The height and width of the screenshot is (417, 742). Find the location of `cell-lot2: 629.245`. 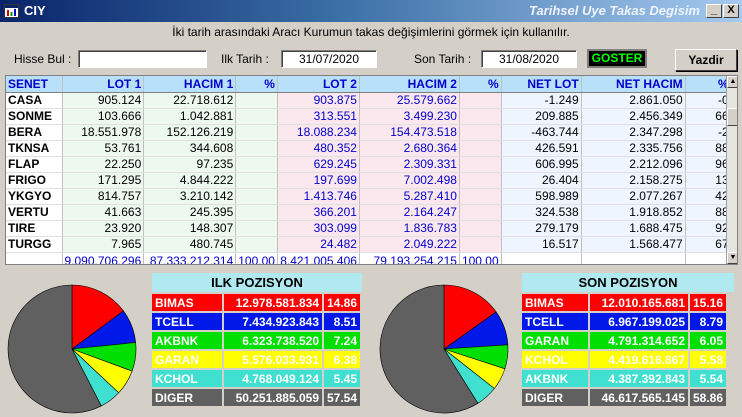

cell-lot2: 629.245 is located at coordinates (318, 164).